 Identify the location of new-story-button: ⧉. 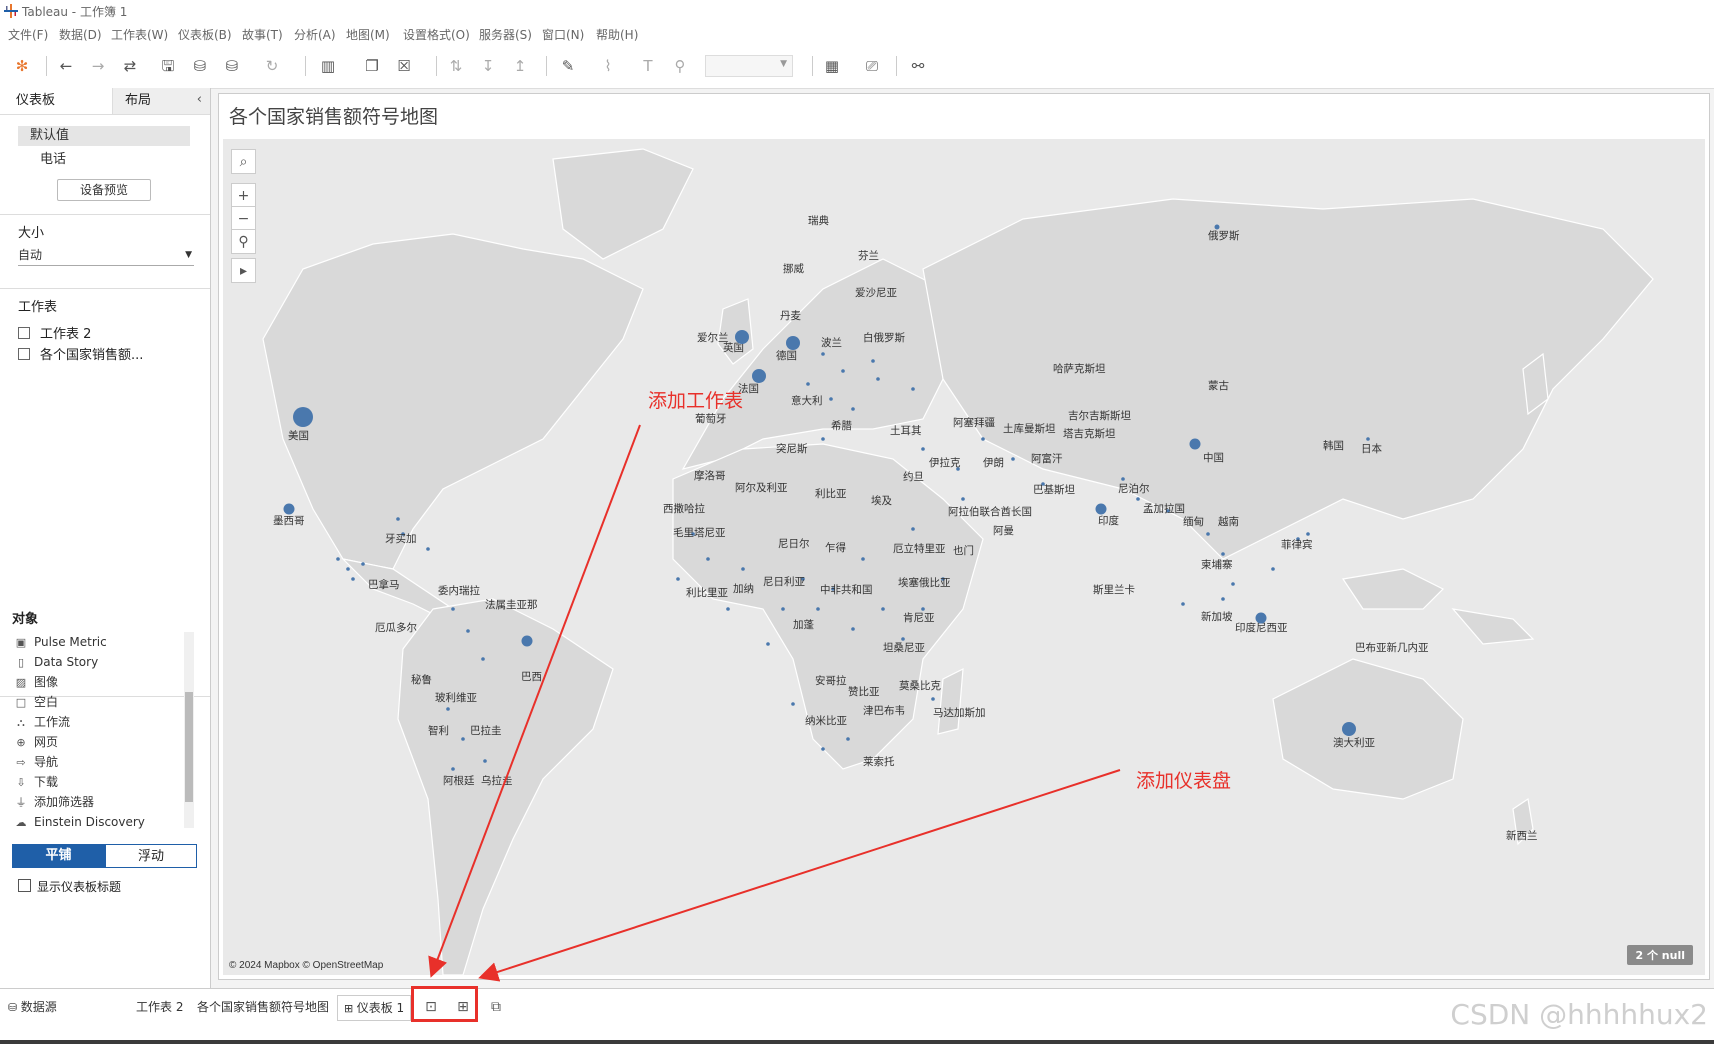
(496, 1007).